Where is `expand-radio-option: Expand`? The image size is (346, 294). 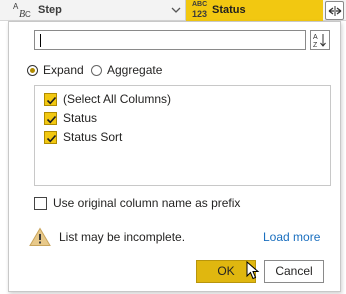 expand-radio-option: Expand is located at coordinates (55, 70).